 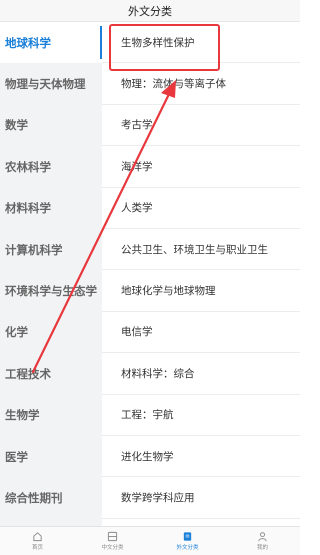 I want to click on header-bar: 外文分类, so click(x=150, y=11).